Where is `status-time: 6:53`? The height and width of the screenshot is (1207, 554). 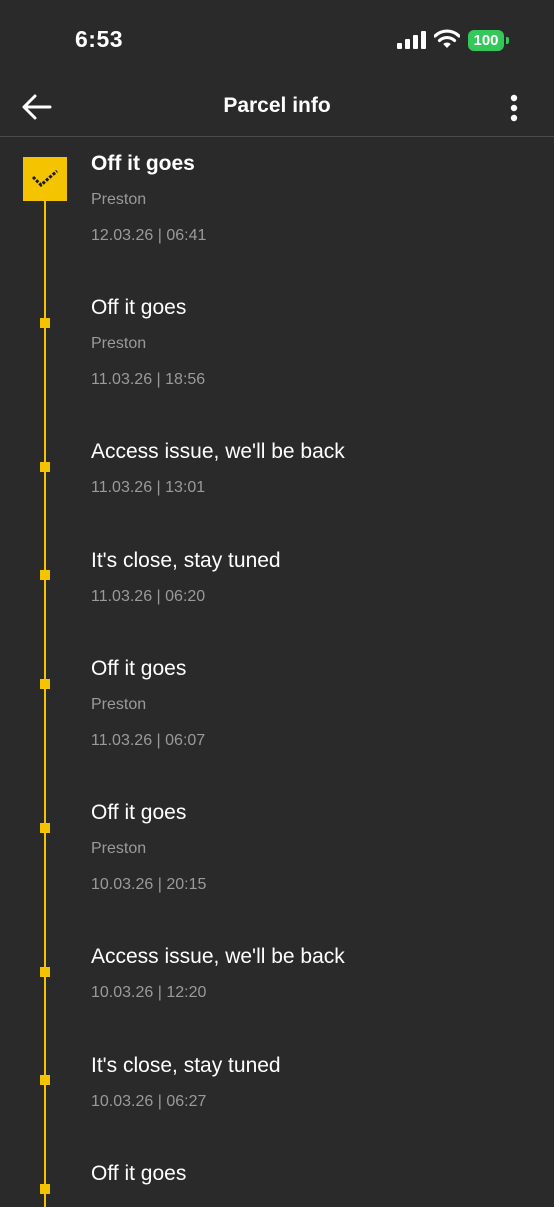 status-time: 6:53 is located at coordinates (99, 39).